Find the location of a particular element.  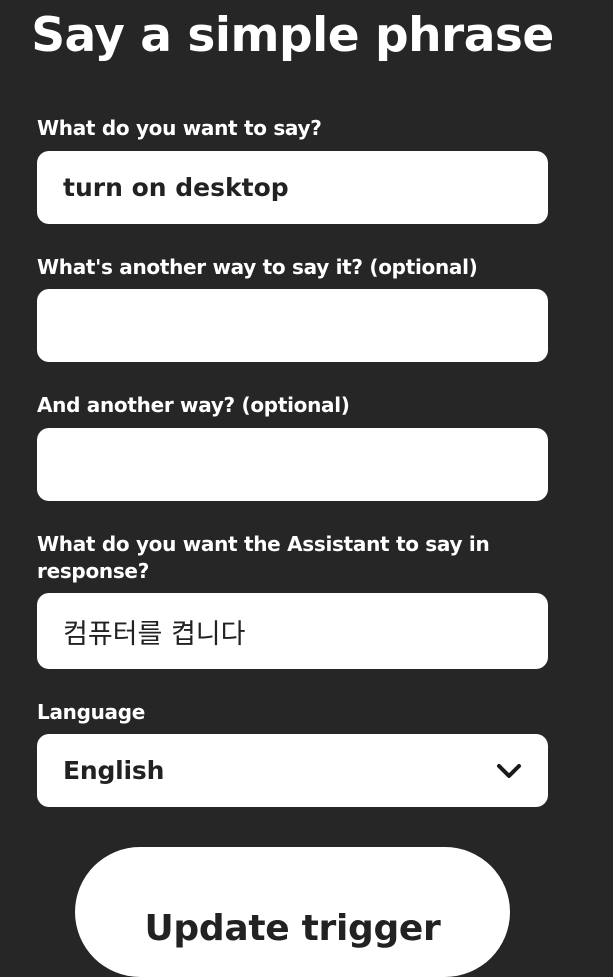

language-label: Language is located at coordinates (91, 712).